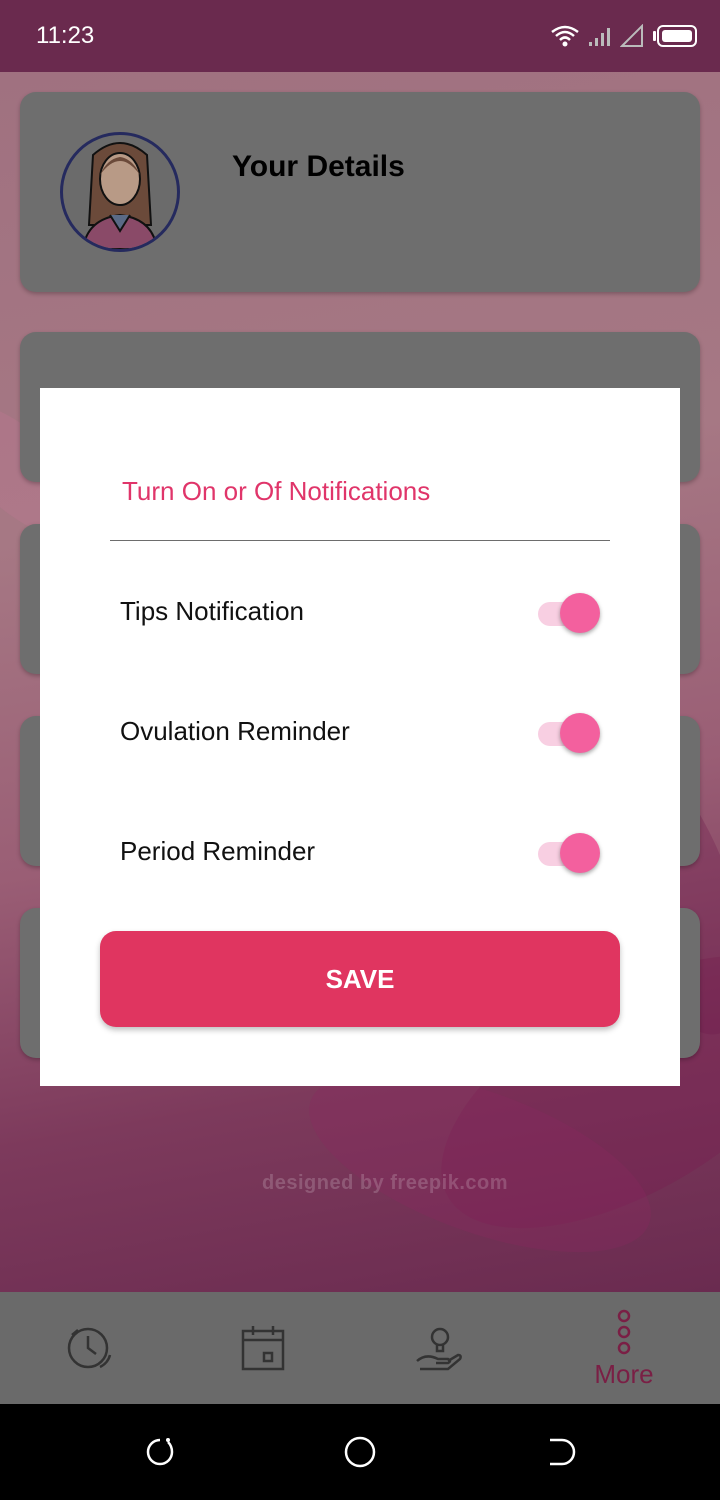  I want to click on toggle-label-tips: Tips Notification, so click(212, 611).